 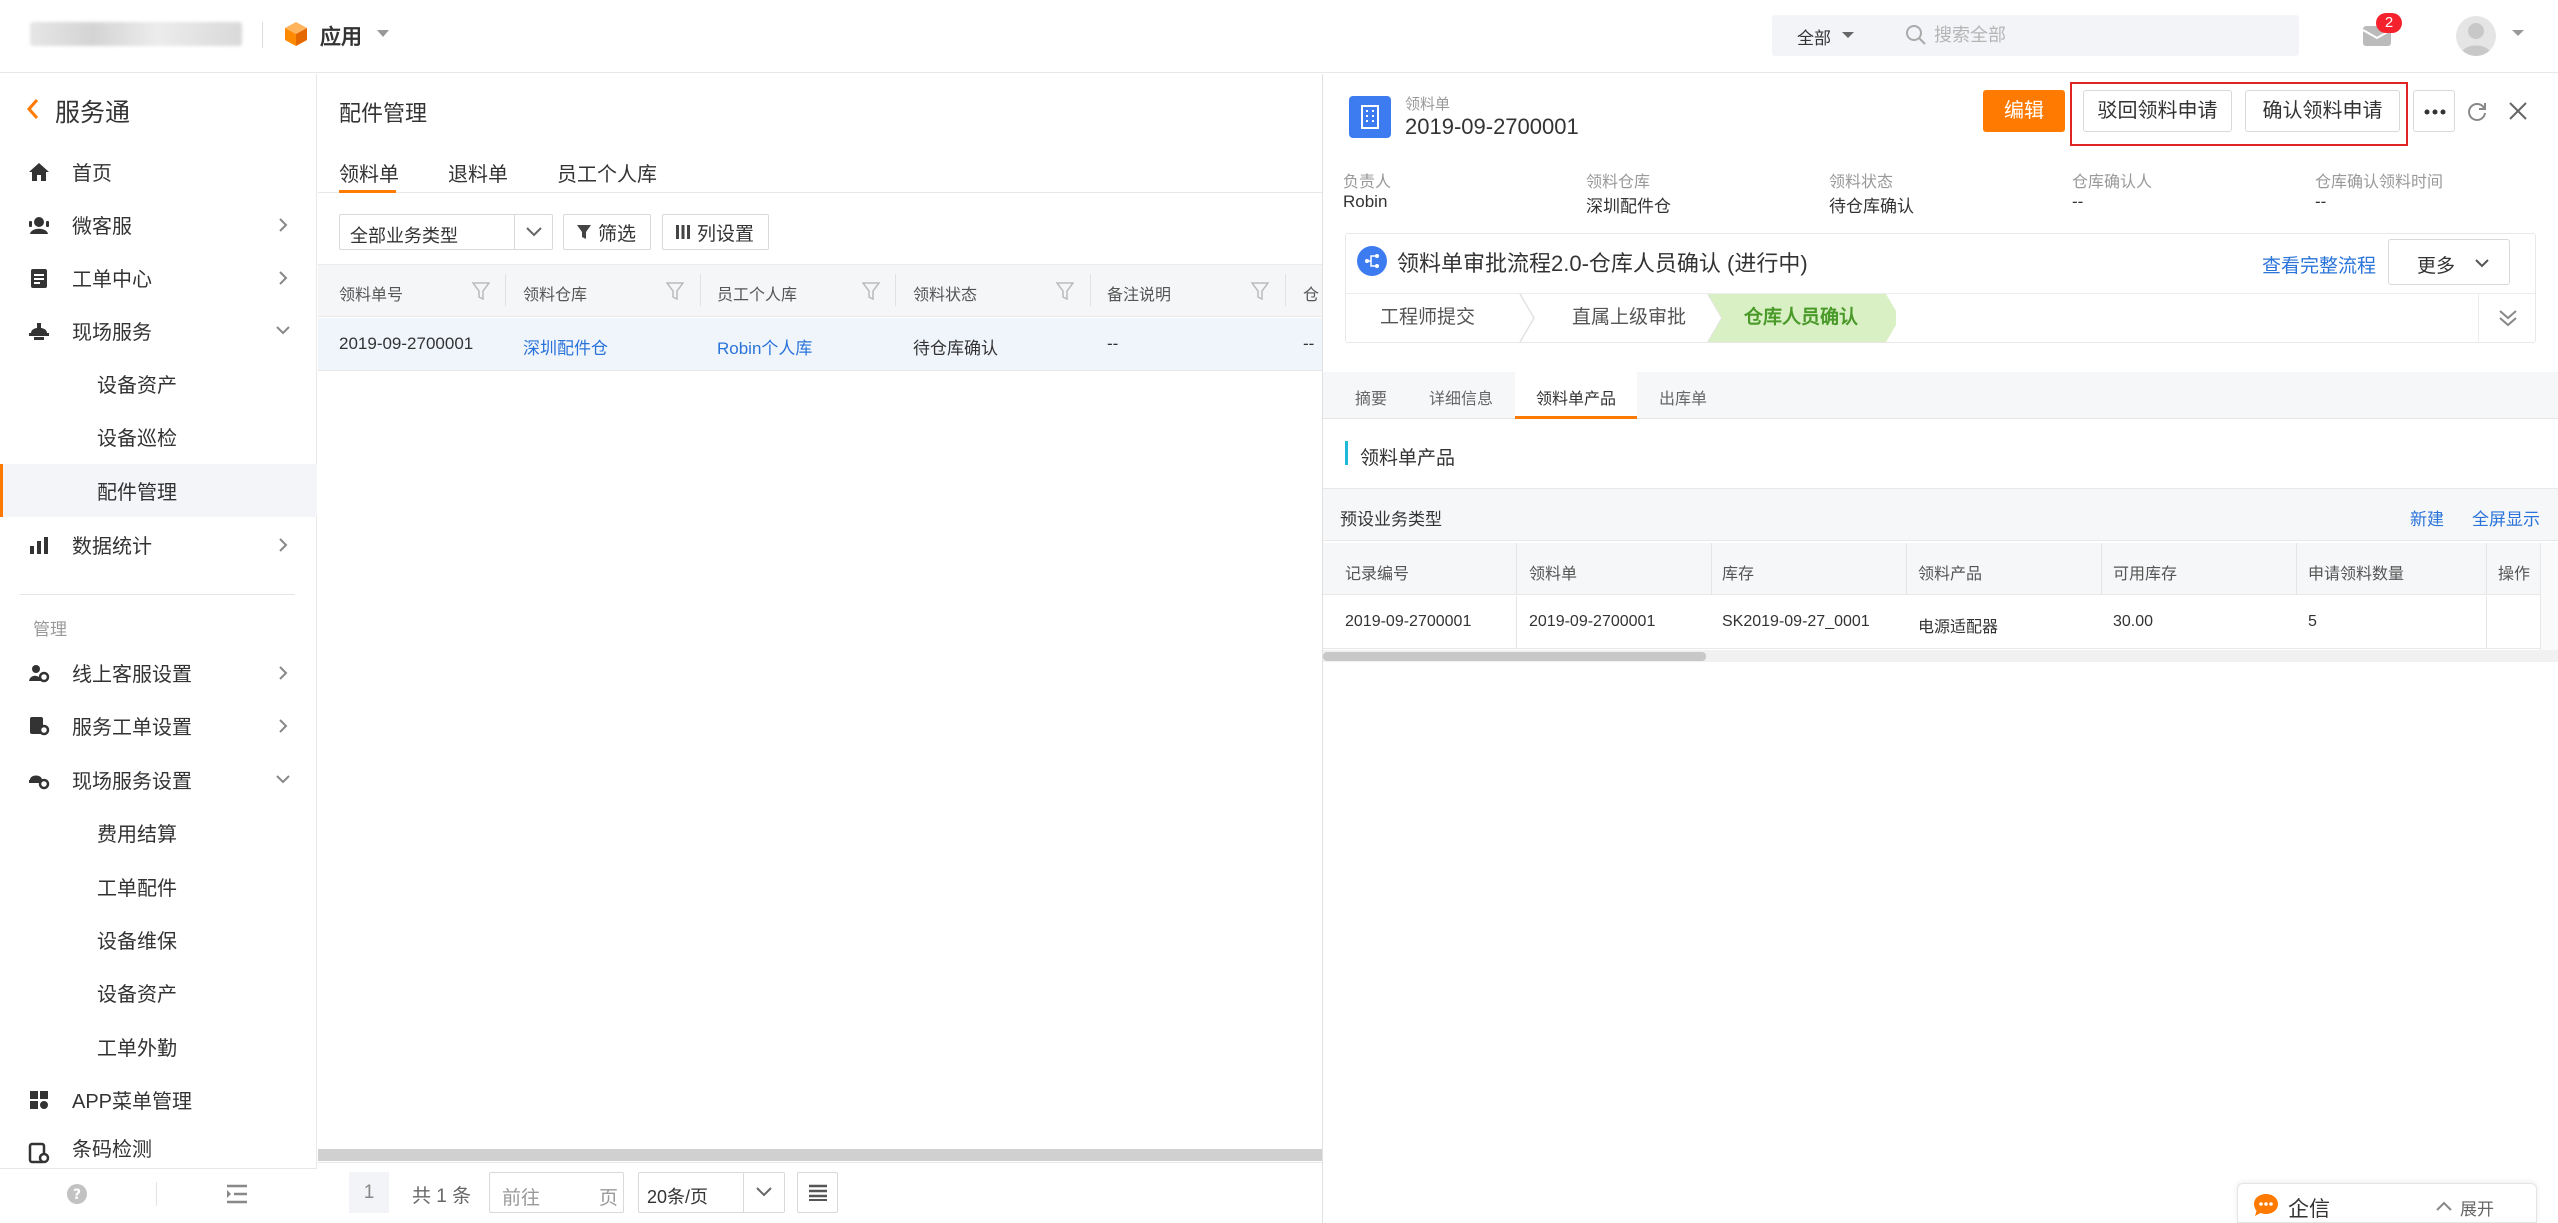 I want to click on company-name-redacted, so click(x=136, y=34).